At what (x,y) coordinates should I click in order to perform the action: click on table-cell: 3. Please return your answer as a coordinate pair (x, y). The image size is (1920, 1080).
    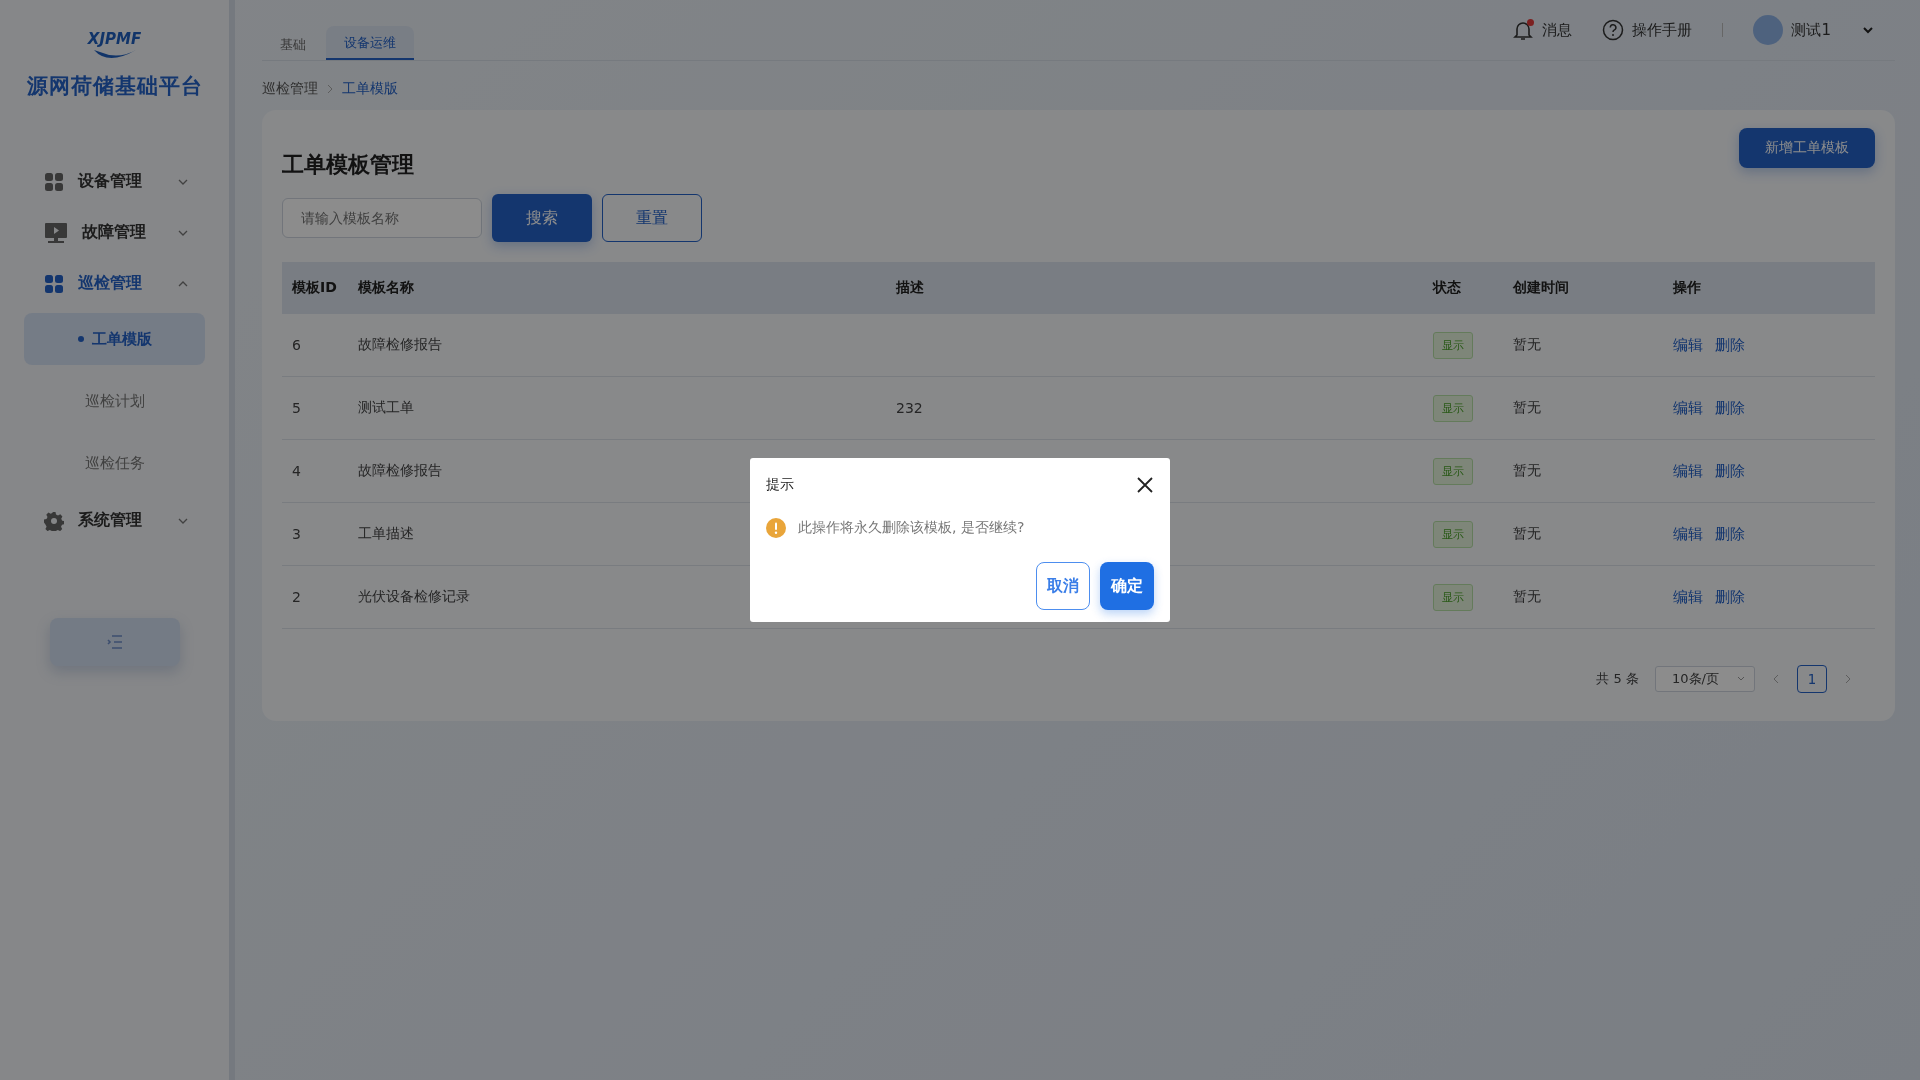
    Looking at the image, I should click on (315, 534).